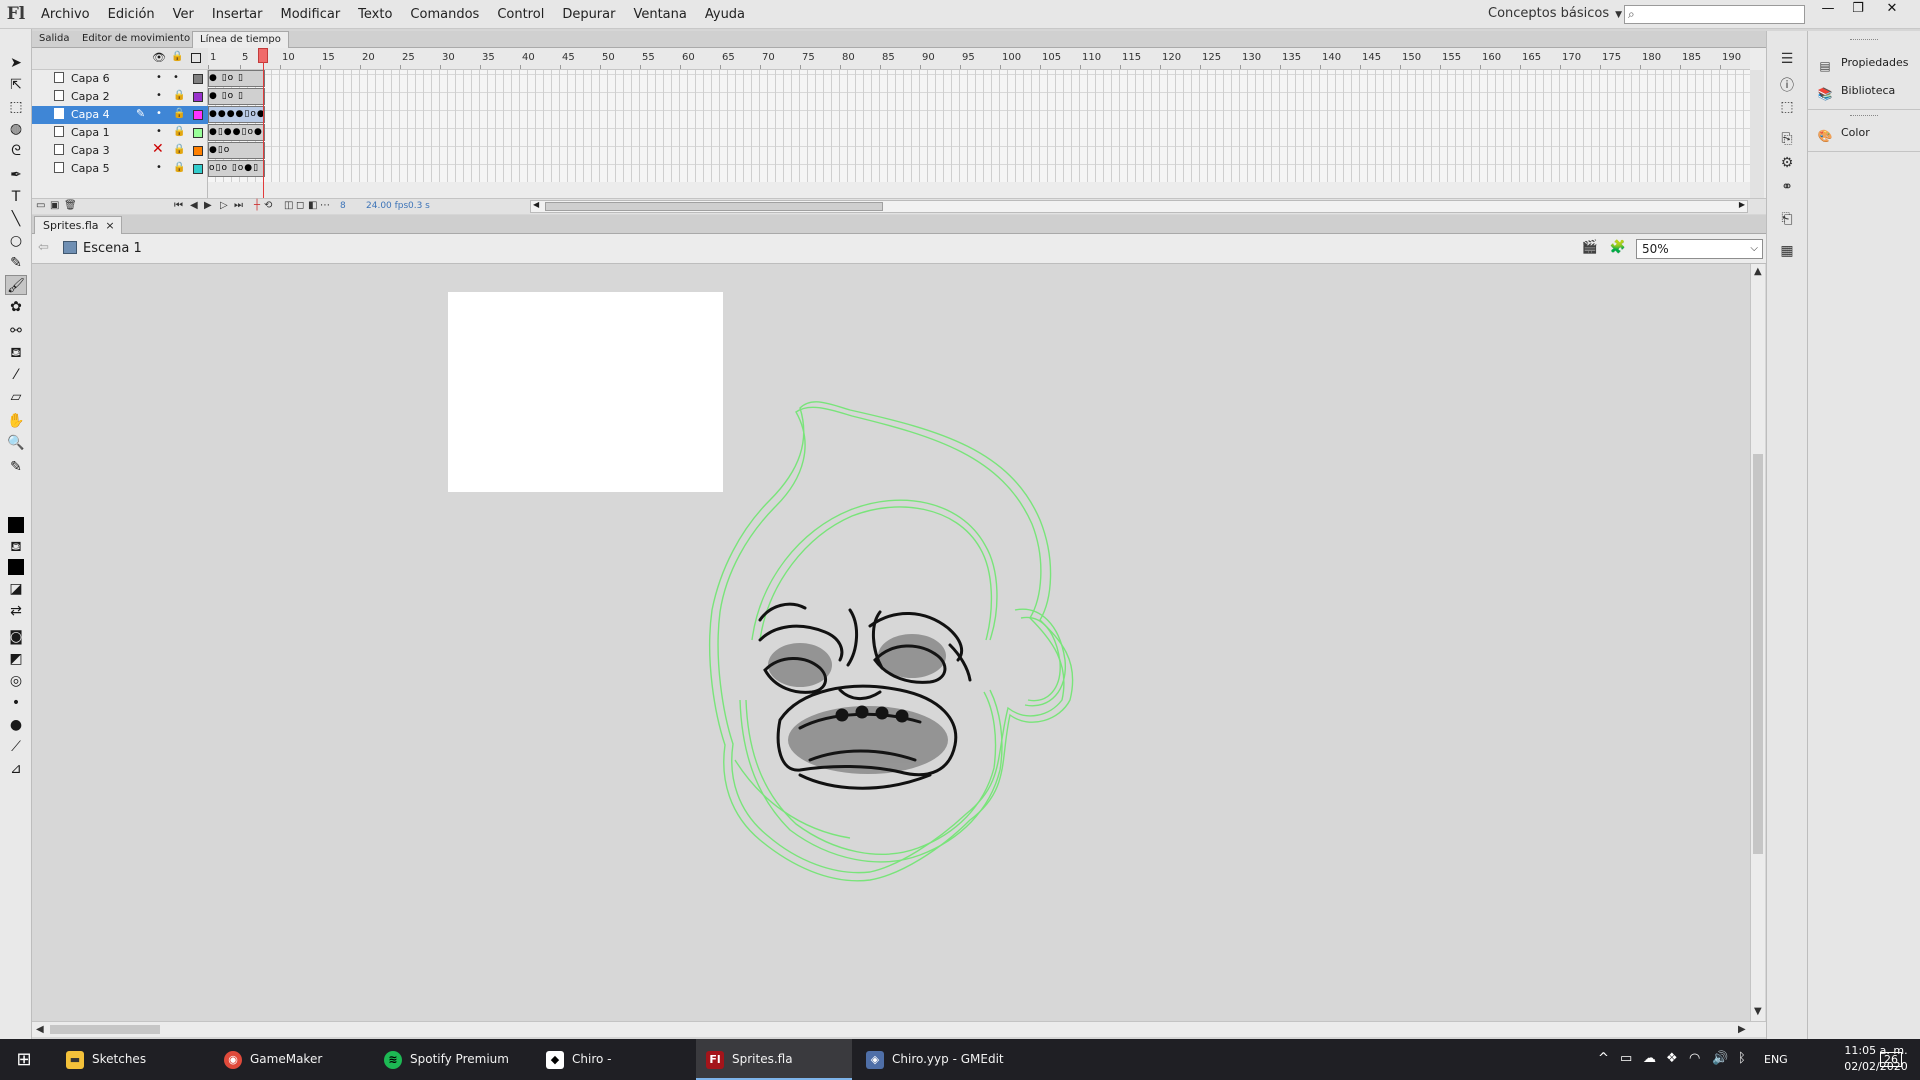  Describe the element at coordinates (419, 206) in the screenshot. I see `elapsed-time: 0.3 s` at that location.